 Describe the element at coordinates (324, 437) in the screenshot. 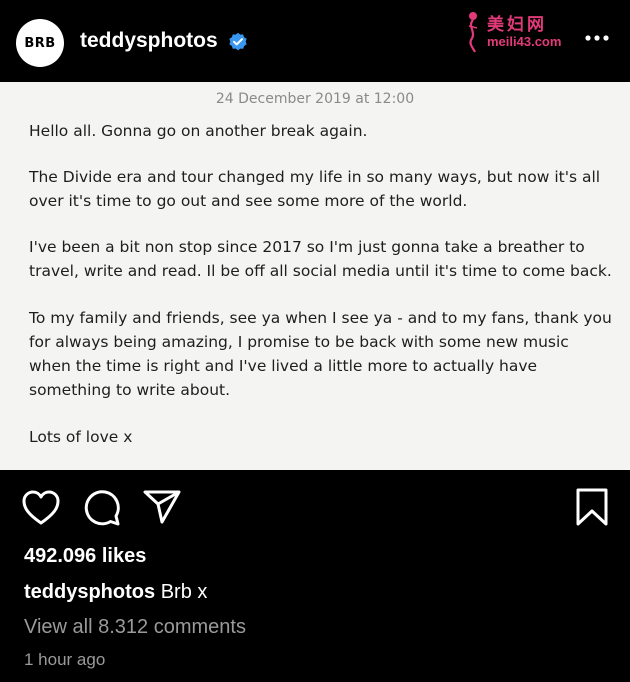

I see `post-paragraph: Lots of love x` at that location.